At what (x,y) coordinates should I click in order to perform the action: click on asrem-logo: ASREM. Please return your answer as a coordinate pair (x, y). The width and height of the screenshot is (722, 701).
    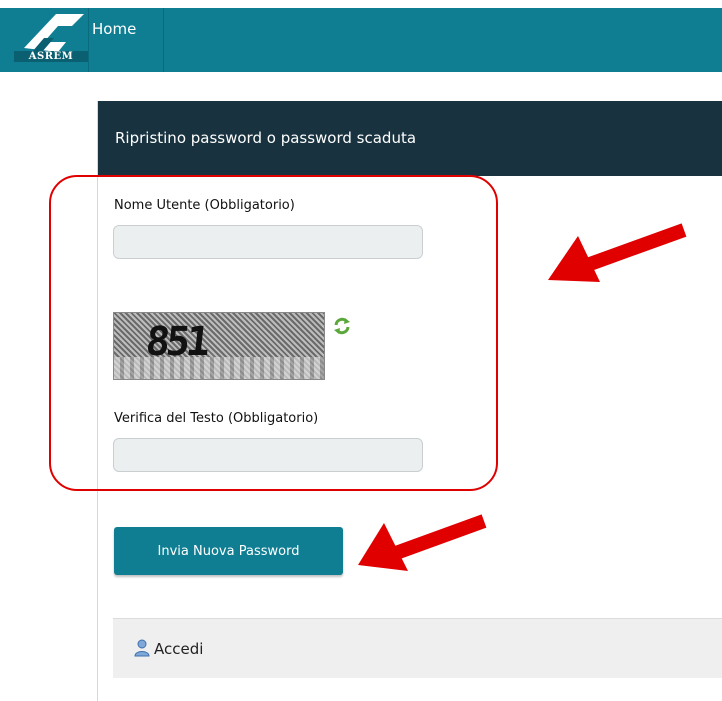
    Looking at the image, I should click on (51, 36).